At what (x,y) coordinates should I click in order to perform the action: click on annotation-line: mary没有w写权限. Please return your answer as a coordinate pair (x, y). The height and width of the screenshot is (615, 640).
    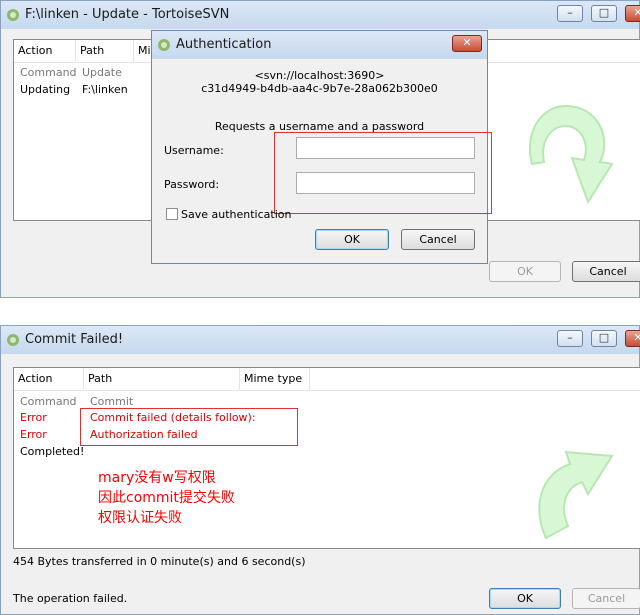
    Looking at the image, I should click on (157, 478).